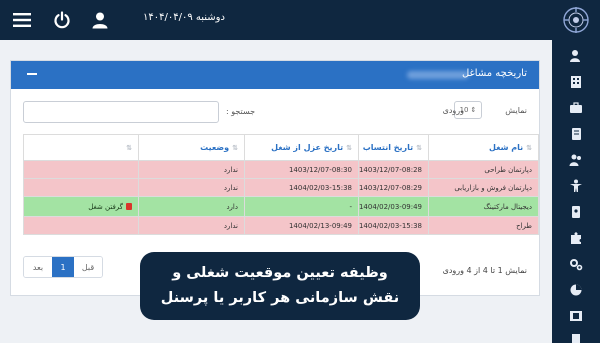  What do you see at coordinates (576, 316) in the screenshot?
I see `film-icon` at bounding box center [576, 316].